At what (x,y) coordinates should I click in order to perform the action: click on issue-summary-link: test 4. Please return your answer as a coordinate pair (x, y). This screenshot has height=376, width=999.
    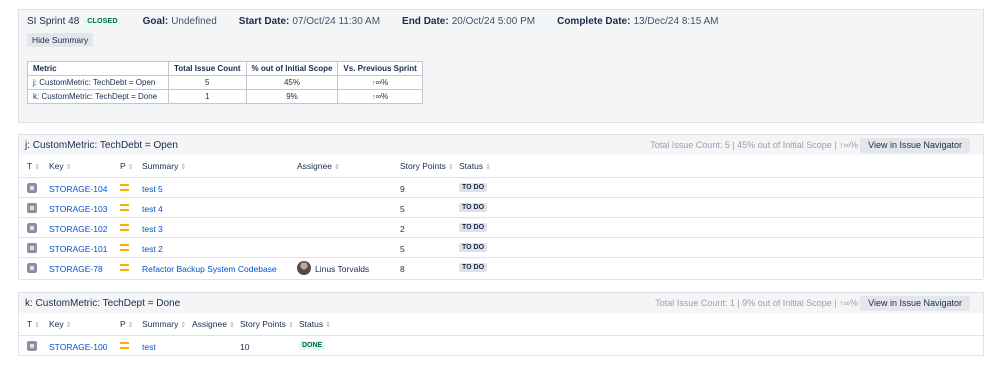
    Looking at the image, I should click on (152, 209).